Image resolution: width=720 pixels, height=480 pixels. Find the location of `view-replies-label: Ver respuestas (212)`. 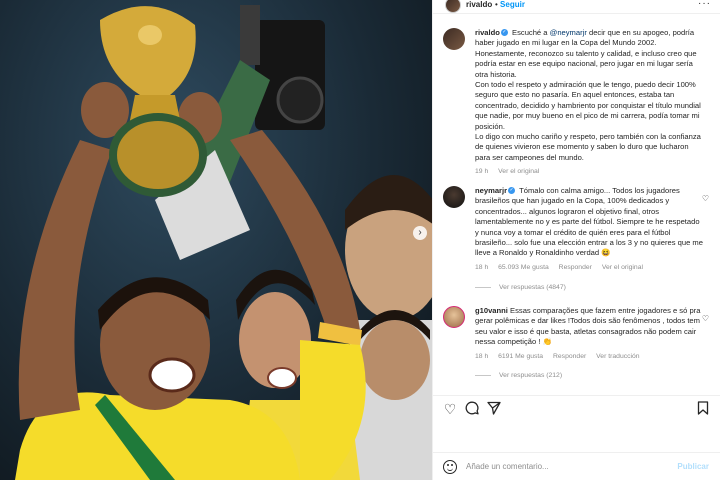

view-replies-label: Ver respuestas (212) is located at coordinates (530, 375).